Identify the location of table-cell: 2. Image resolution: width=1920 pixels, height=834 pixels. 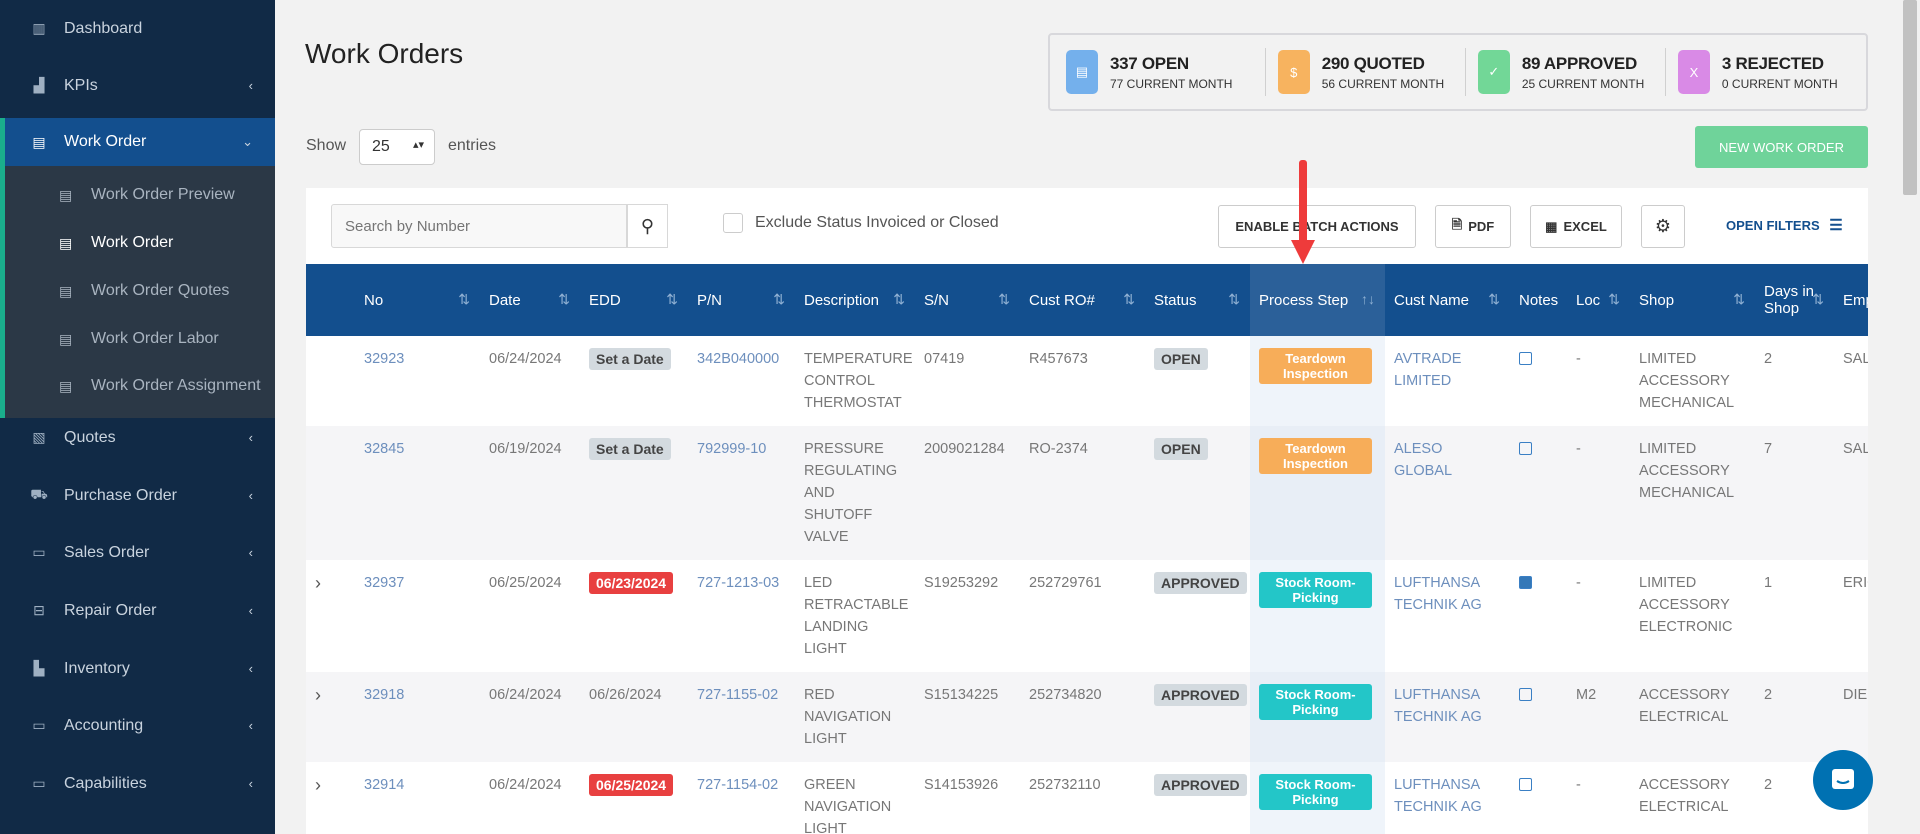
(1794, 717).